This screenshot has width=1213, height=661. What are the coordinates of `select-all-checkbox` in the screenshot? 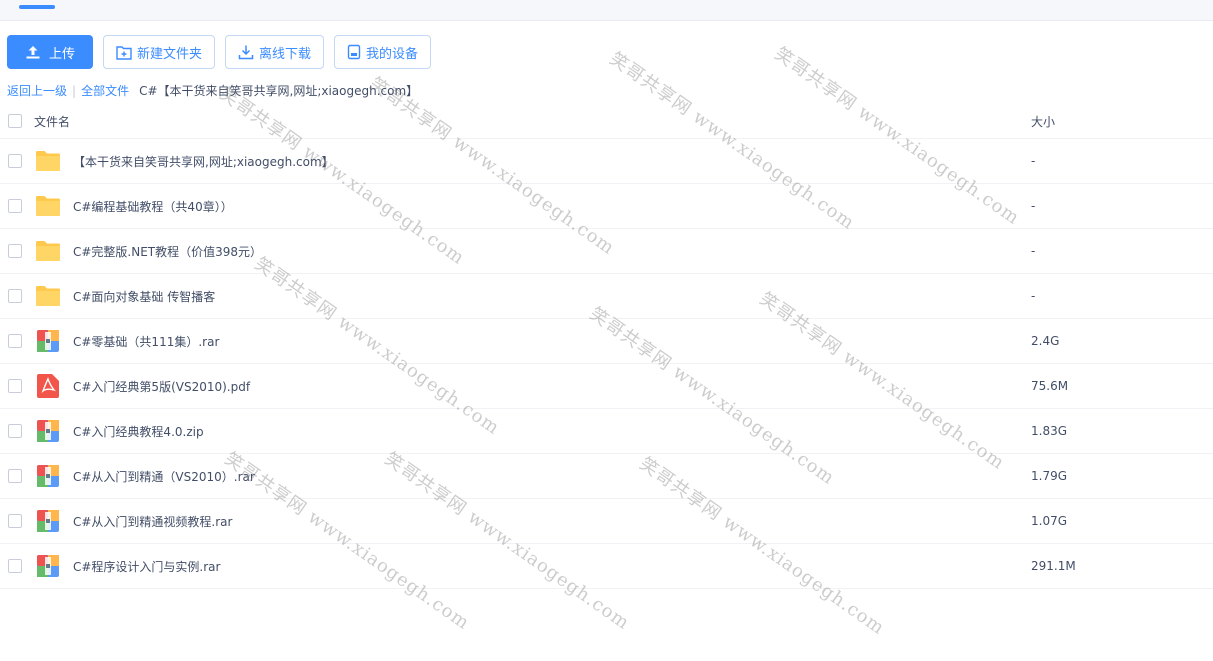 It's located at (15, 121).